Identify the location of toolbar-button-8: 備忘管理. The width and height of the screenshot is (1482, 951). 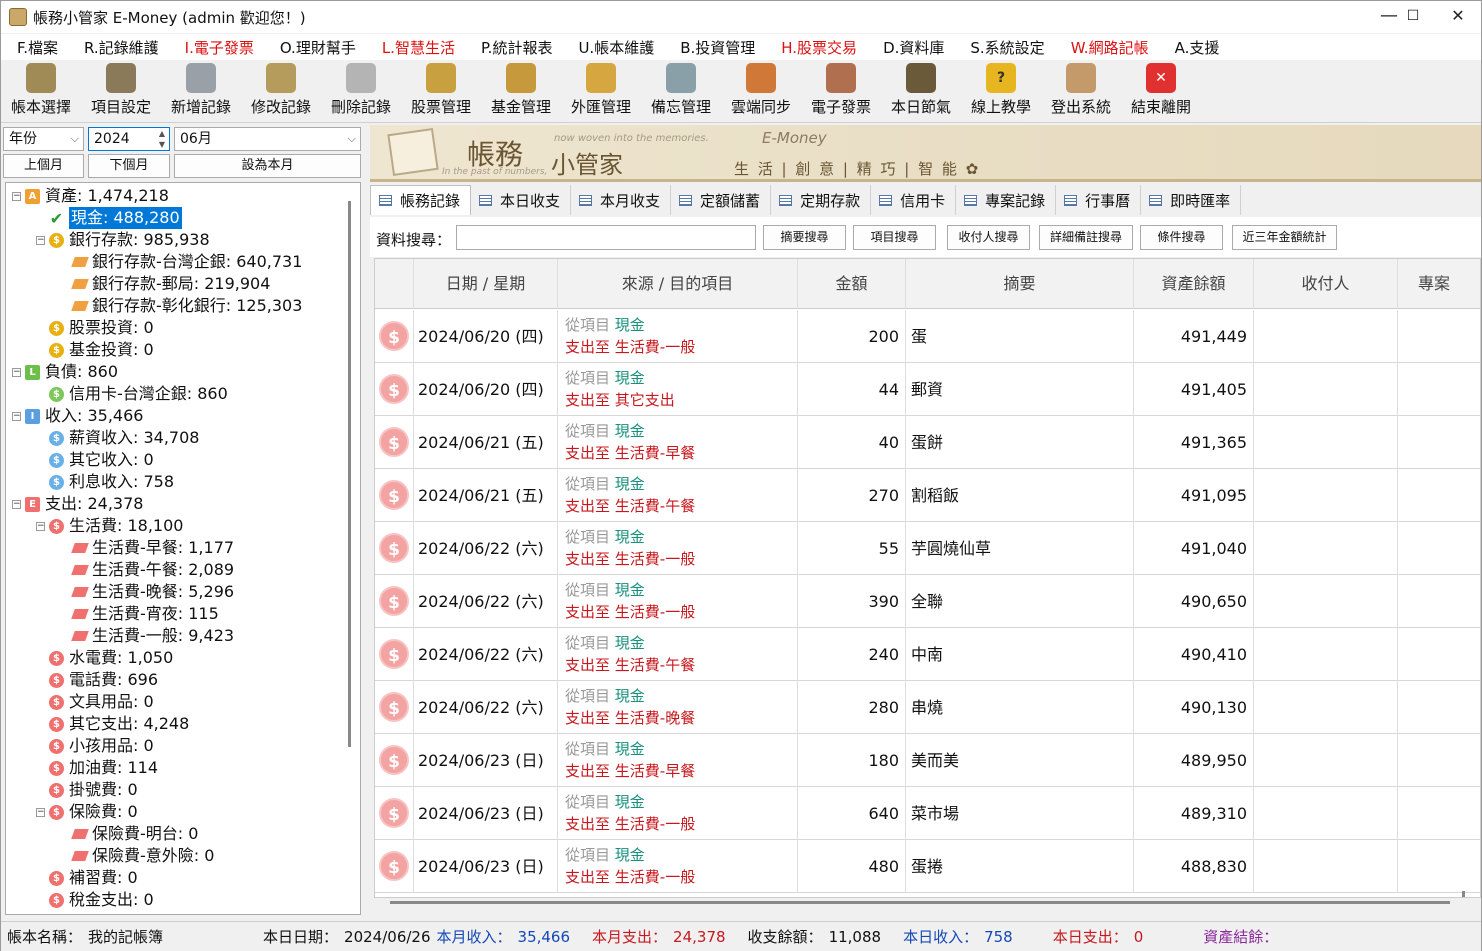
(681, 91).